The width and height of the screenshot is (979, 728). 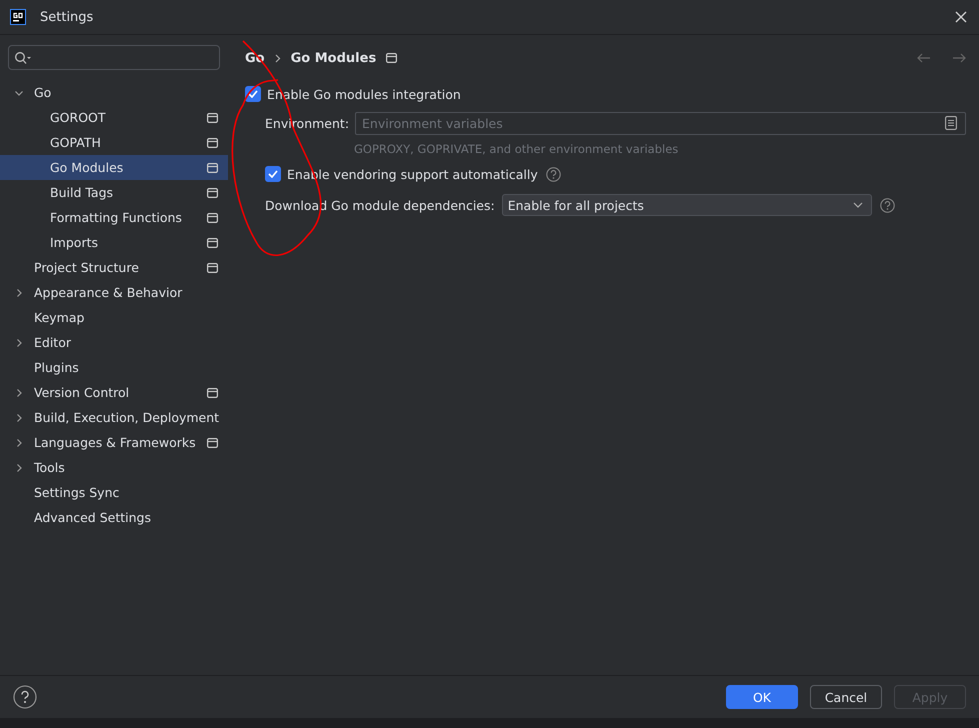 I want to click on tree-item: Editor, so click(x=114, y=342).